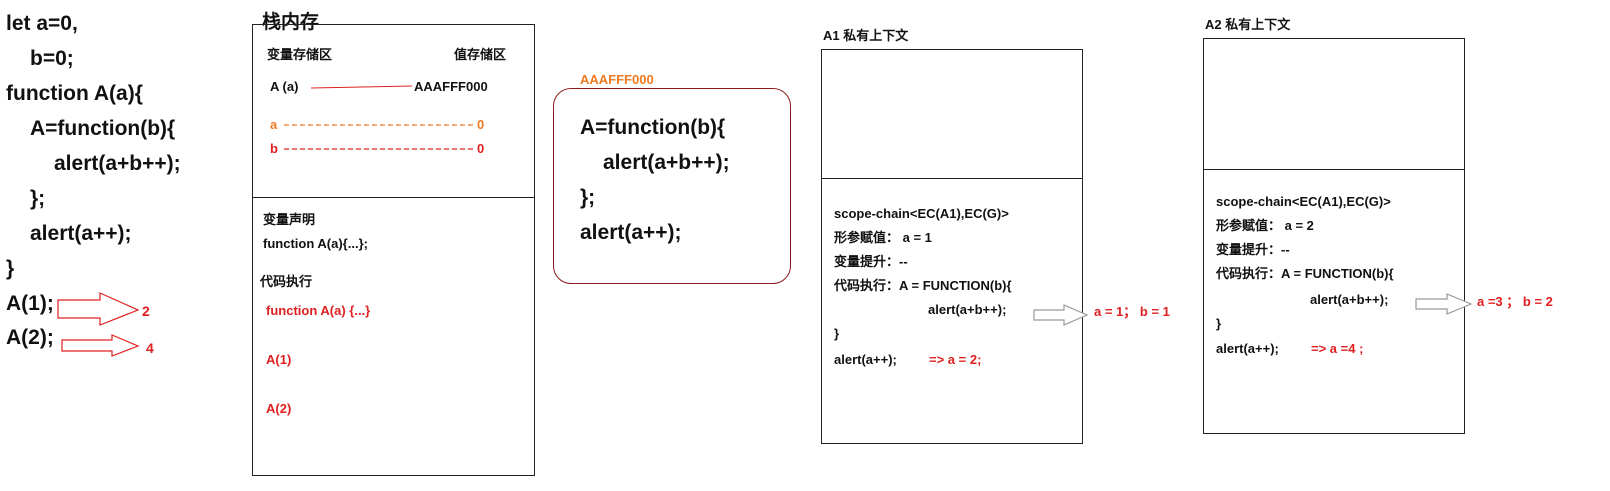 This screenshot has width=1610, height=491. Describe the element at coordinates (361, 87) in the screenshot. I see `pointer-line` at that location.